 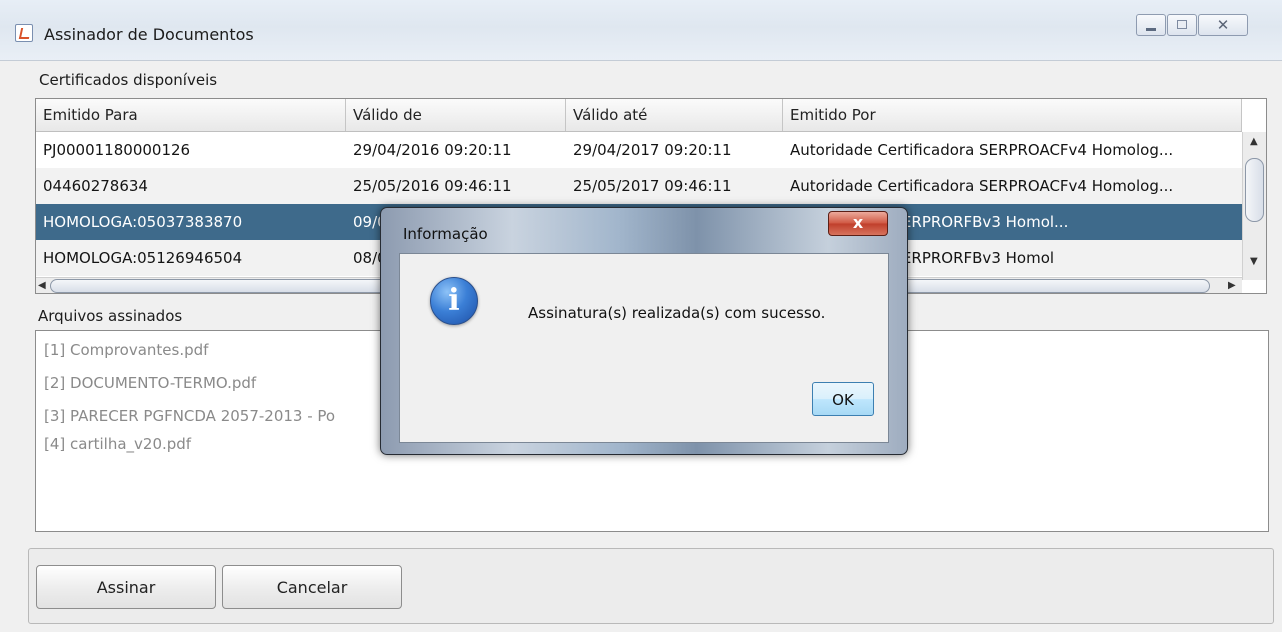 What do you see at coordinates (1254, 261) in the screenshot?
I see `scroll-down-arrow-icon: ▼` at bounding box center [1254, 261].